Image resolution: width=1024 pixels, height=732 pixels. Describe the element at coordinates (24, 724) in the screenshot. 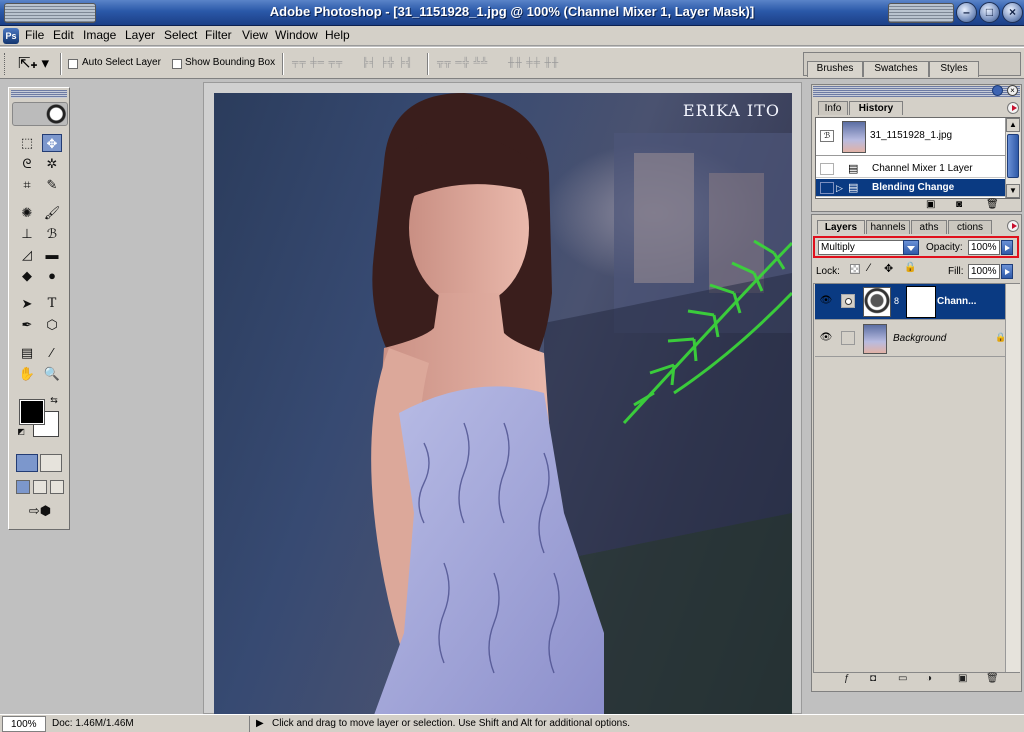

I see `zoom-field: 100%` at that location.